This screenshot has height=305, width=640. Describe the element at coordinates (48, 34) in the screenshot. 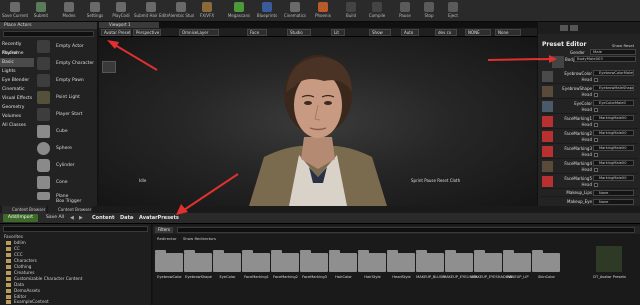

I see `actor-search-input` at that location.